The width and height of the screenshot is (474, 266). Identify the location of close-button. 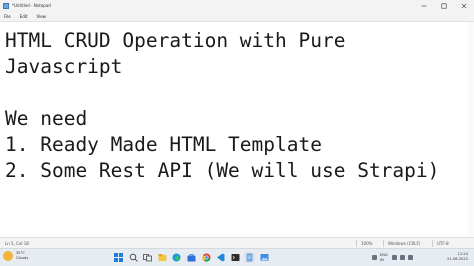
(464, 5).